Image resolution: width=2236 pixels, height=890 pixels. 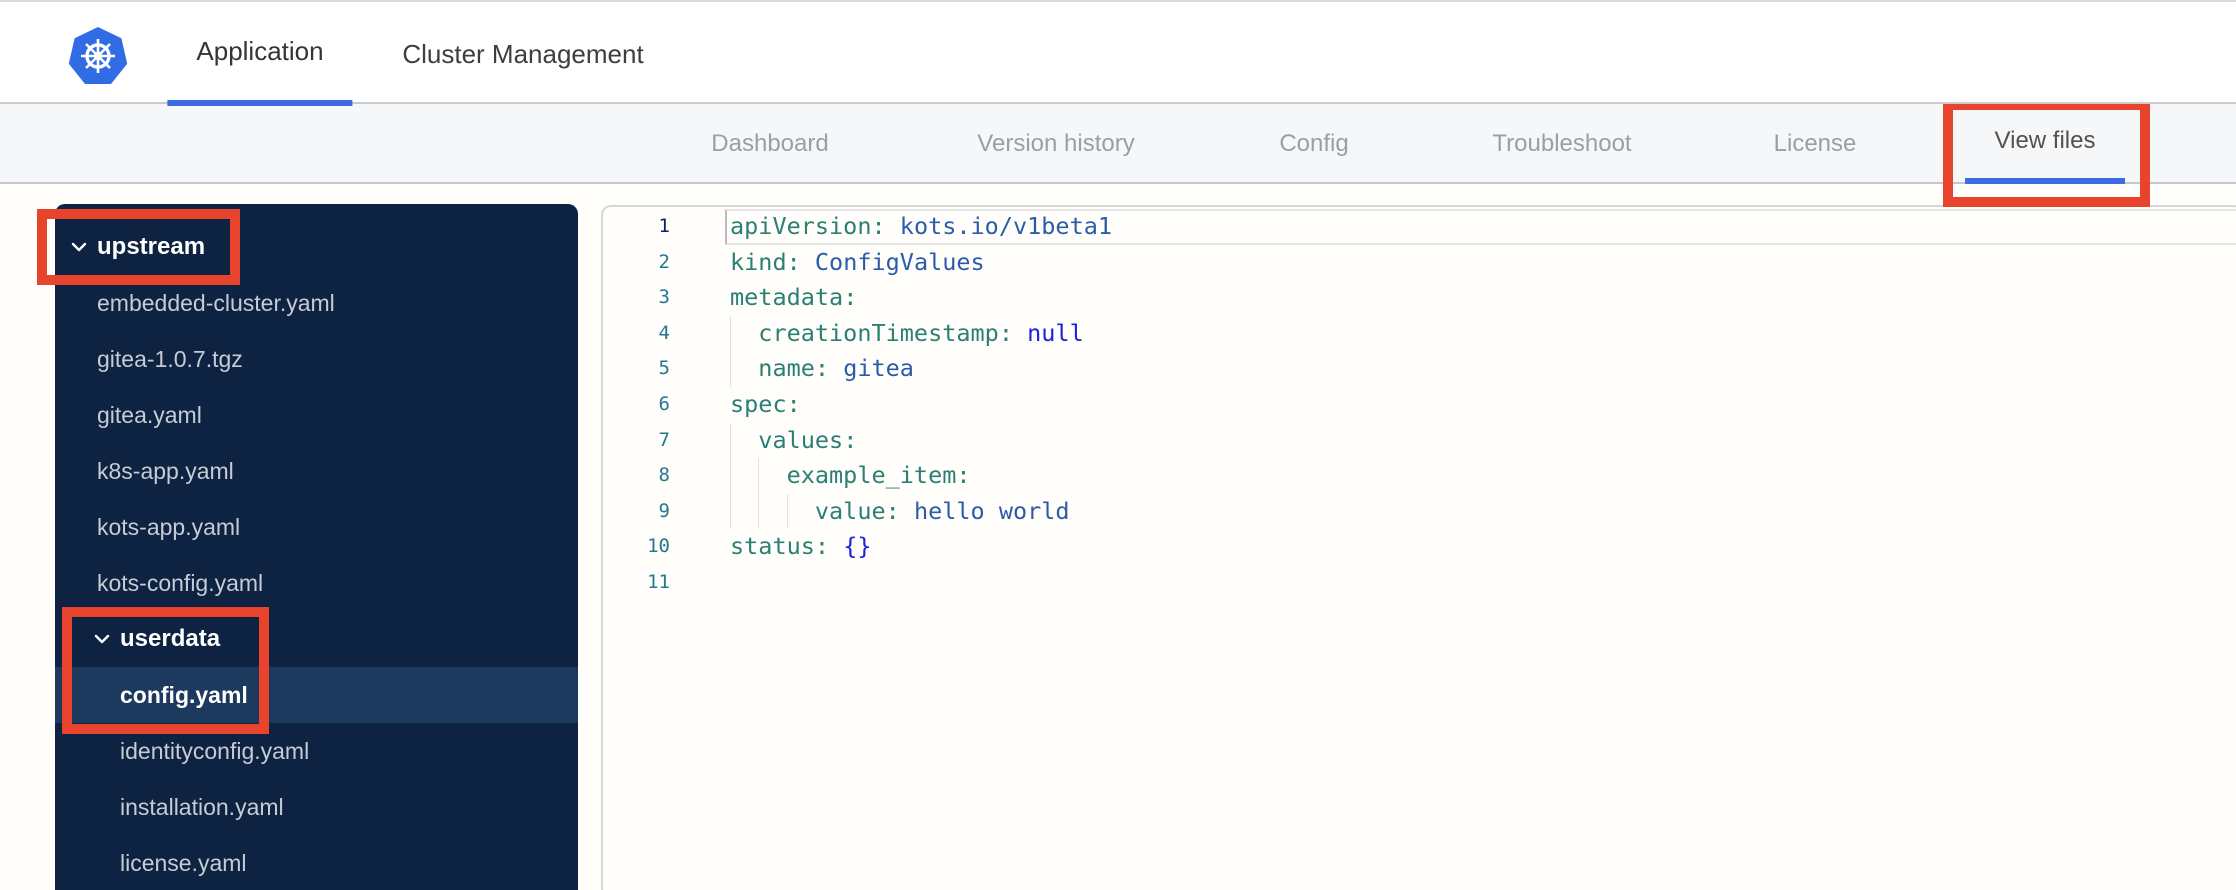 I want to click on tree-folder-upstream: upstream, so click(x=316, y=247).